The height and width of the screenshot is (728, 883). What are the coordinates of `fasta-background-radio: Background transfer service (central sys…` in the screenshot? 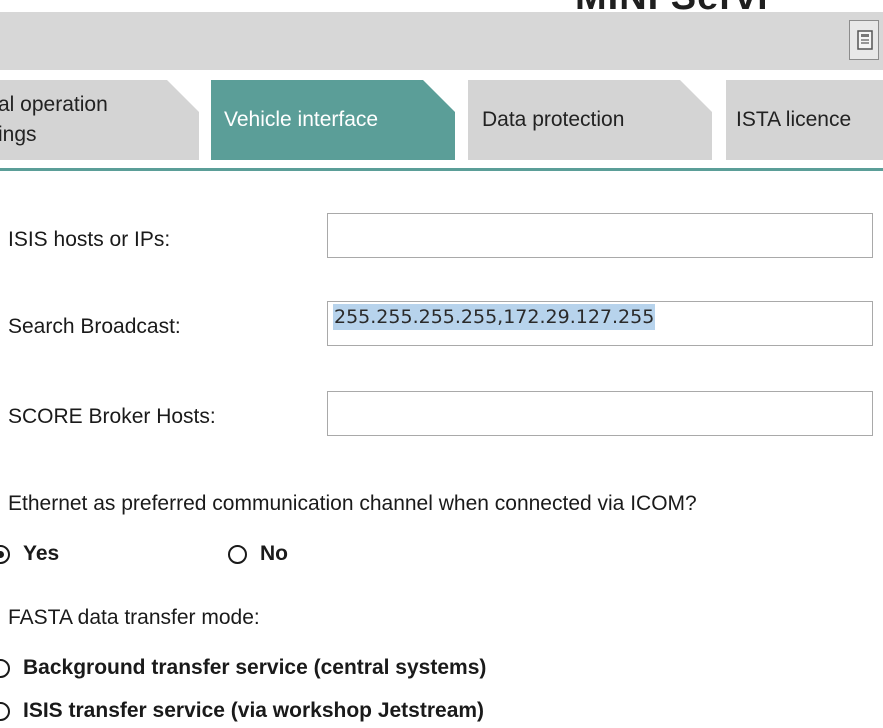 It's located at (243, 668).